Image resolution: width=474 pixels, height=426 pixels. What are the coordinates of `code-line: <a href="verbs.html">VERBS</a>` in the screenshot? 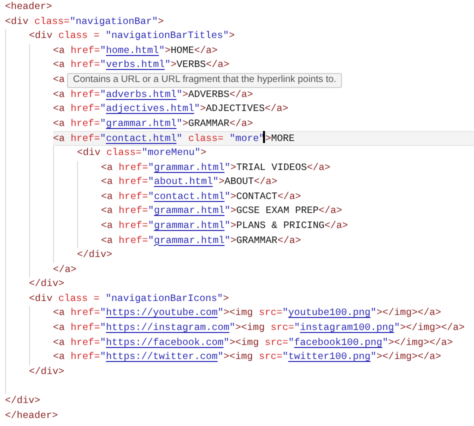 It's located at (141, 65).